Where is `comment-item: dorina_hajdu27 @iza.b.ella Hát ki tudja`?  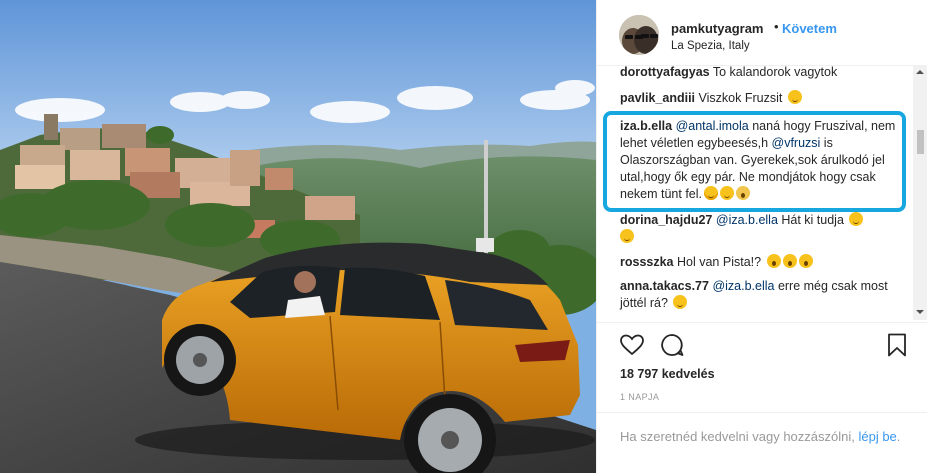
comment-item: dorina_hajdu27 @iza.b.ella Hát ki tudja is located at coordinates (765, 229).